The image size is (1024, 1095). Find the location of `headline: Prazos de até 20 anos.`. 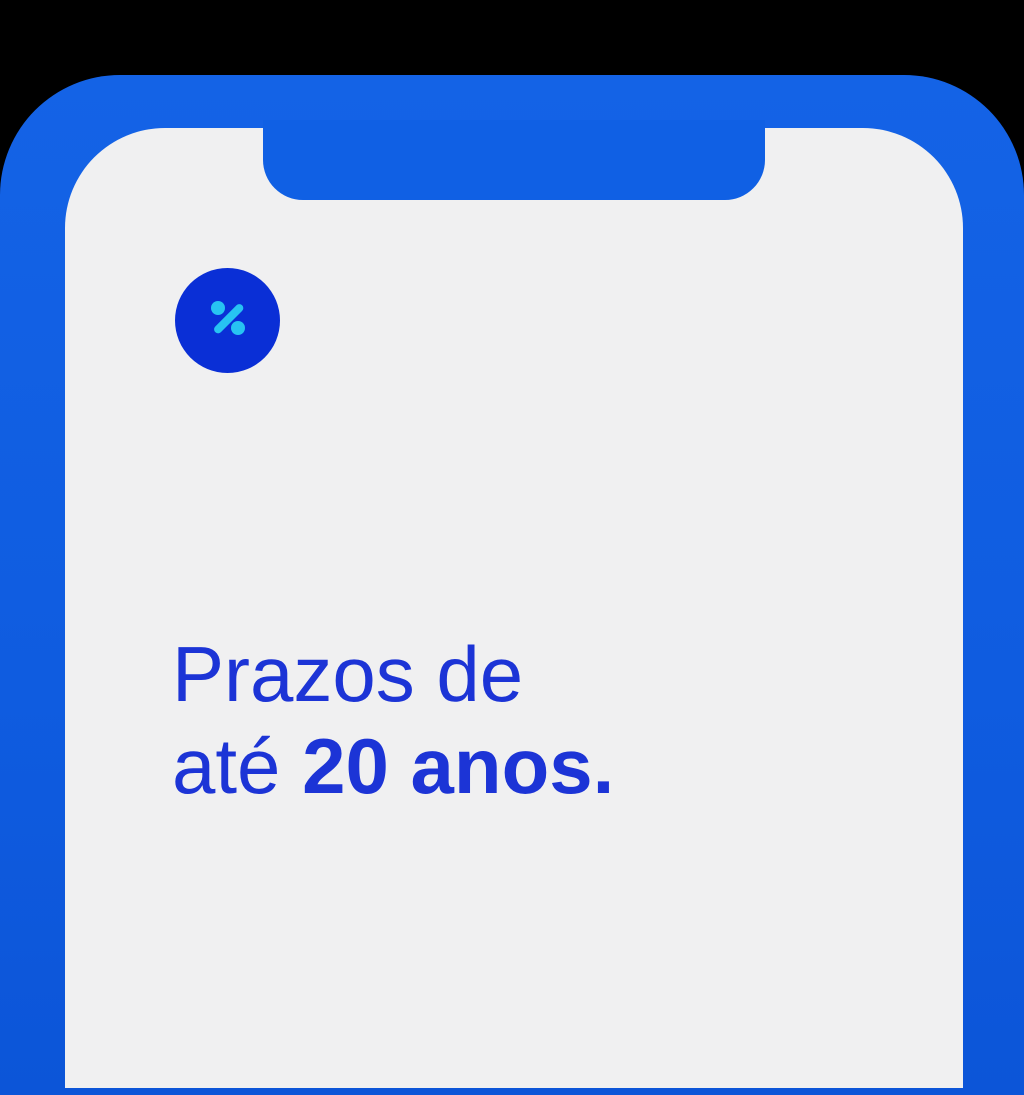

headline: Prazos de até 20 anos. is located at coordinates (393, 720).